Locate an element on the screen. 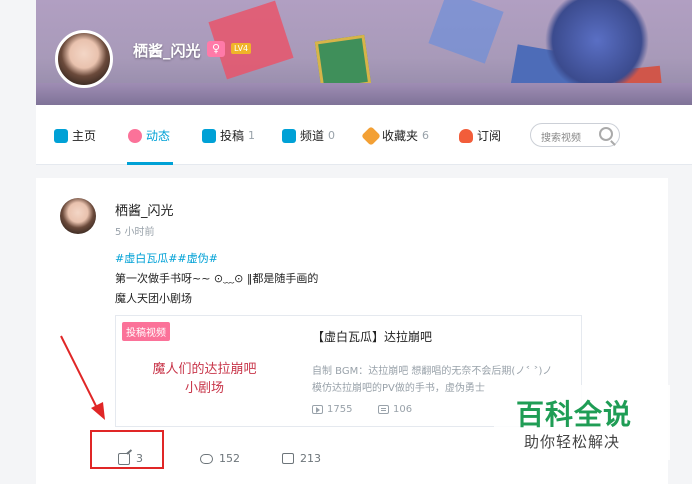 This screenshot has height=484, width=692. danmaku-count: 106 is located at coordinates (395, 409).